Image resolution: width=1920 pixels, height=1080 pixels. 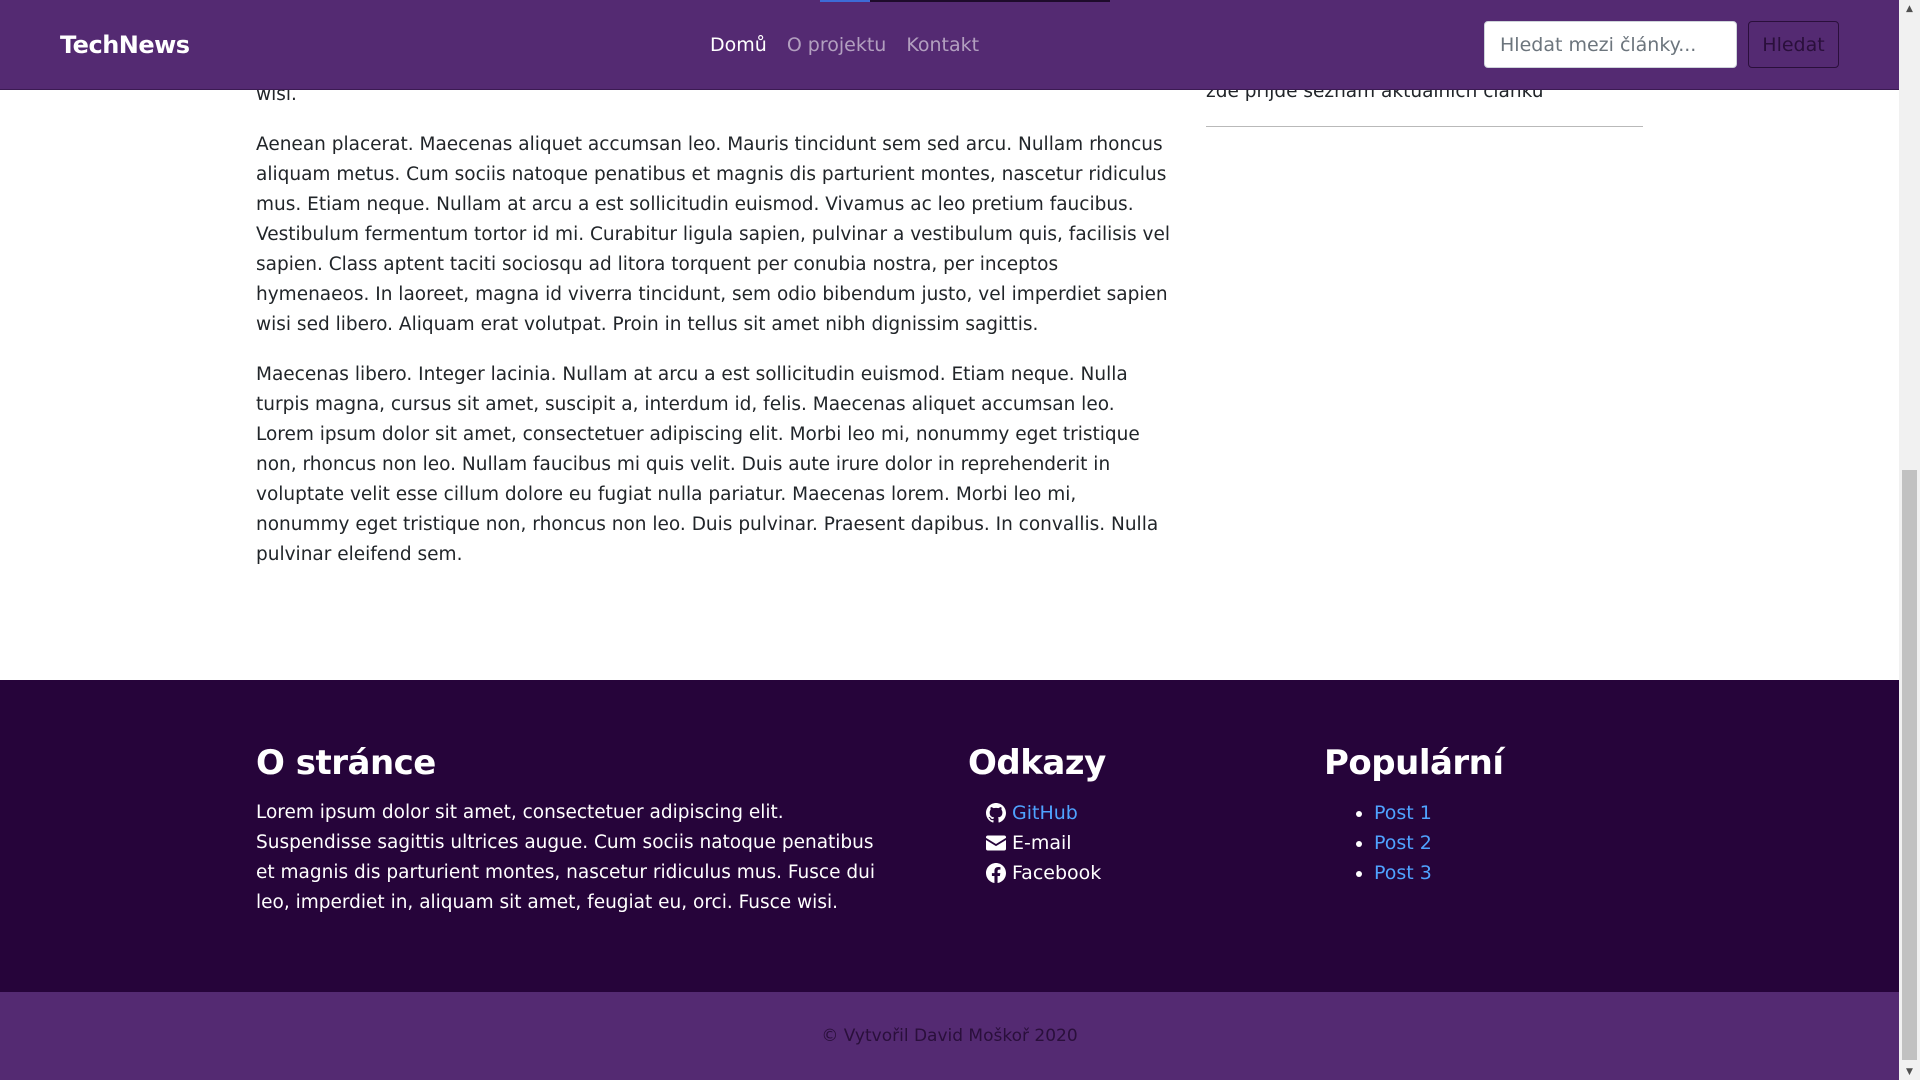 I want to click on nav-link-contact: Kontakt, so click(x=942, y=45).